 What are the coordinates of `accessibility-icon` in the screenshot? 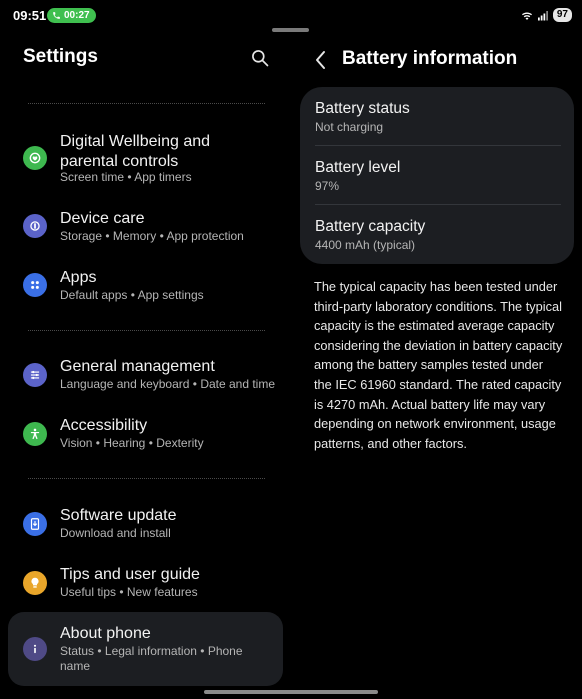 It's located at (35, 434).